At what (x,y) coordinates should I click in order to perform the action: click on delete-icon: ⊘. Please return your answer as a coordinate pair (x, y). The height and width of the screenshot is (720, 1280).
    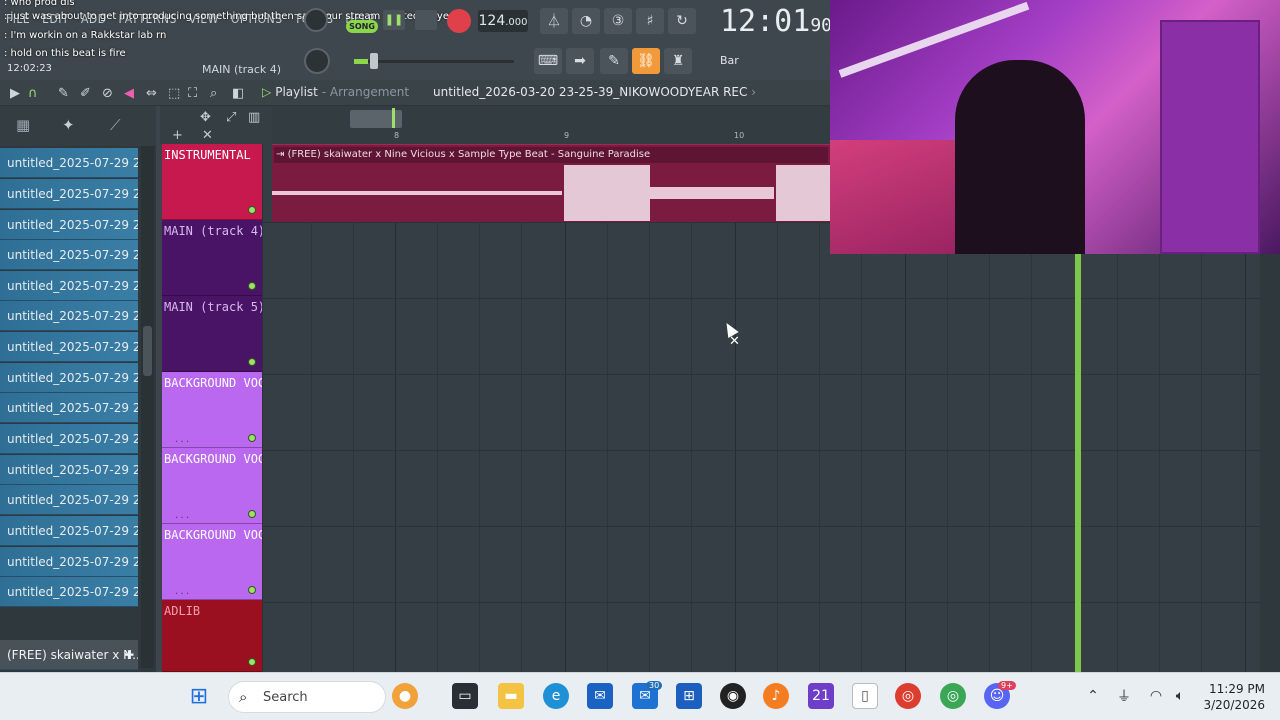
    Looking at the image, I should click on (107, 93).